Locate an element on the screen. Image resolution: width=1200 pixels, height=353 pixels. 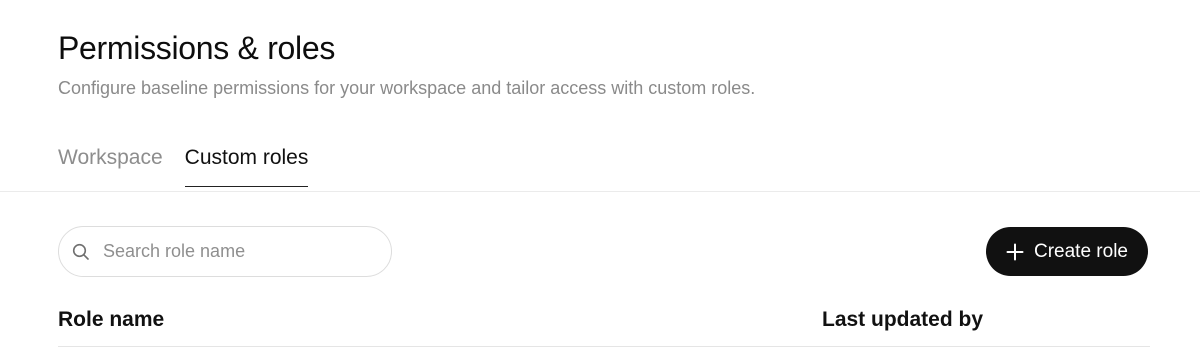
column-header-role-name: Role name is located at coordinates (111, 320).